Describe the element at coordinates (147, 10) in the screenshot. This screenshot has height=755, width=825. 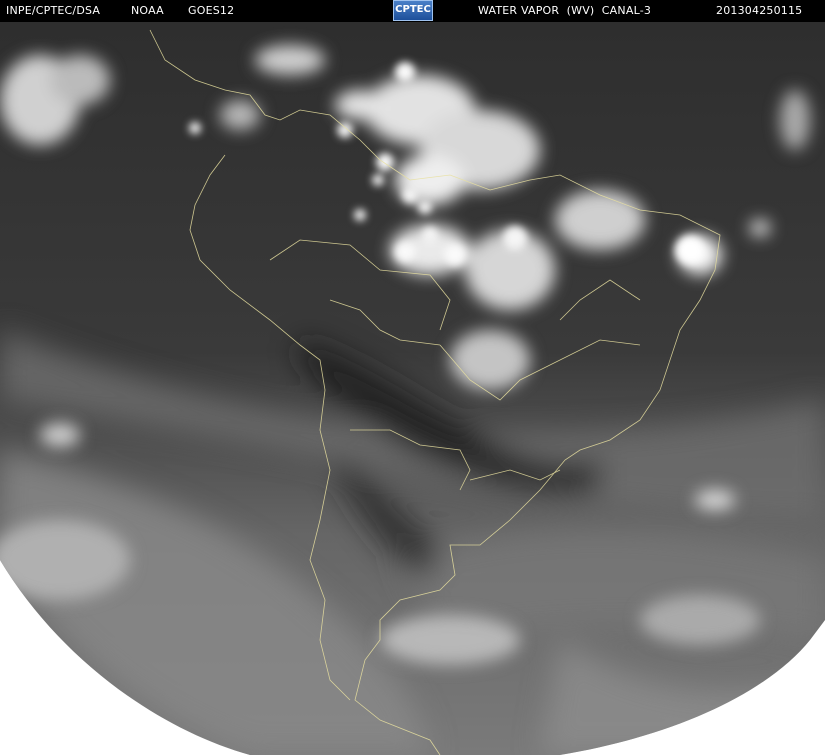
I see `agency-label: NOAA` at that location.